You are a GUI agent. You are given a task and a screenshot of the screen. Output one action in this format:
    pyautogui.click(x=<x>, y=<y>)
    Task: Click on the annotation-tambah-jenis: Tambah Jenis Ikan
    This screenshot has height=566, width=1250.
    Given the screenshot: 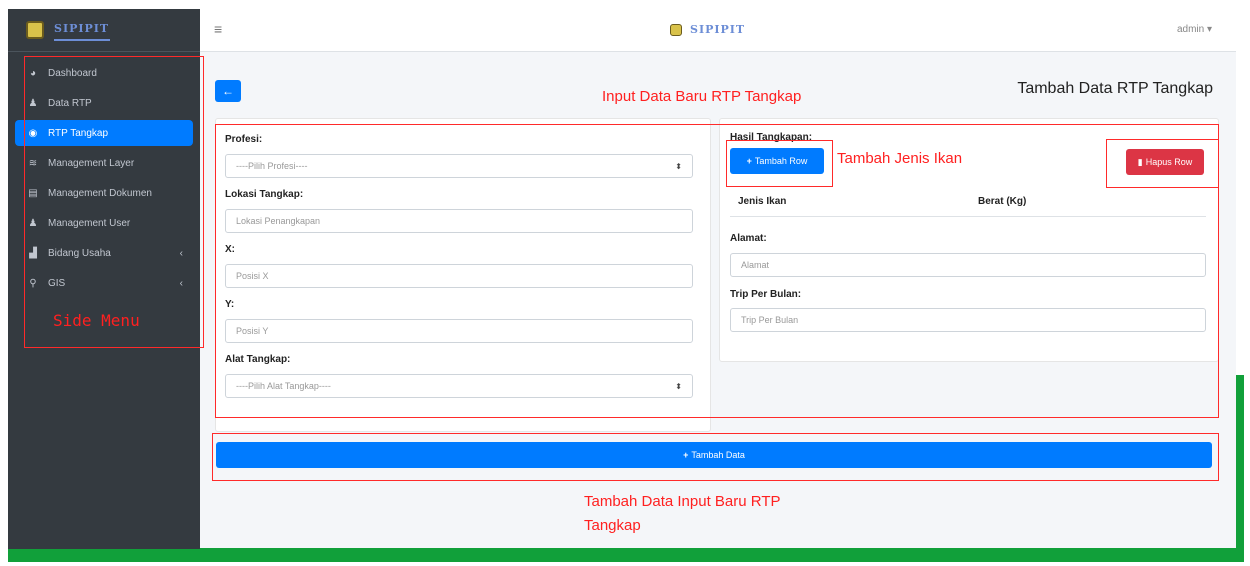 What is the action you would take?
    pyautogui.click(x=900, y=158)
    